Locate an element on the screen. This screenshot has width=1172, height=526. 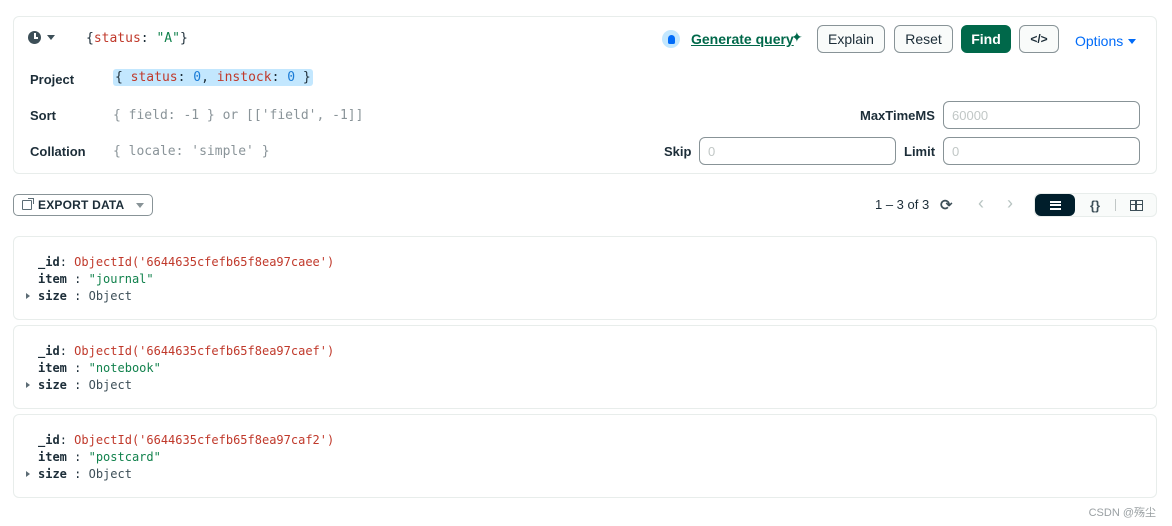
filter-input: {status: "A"} is located at coordinates (137, 38).